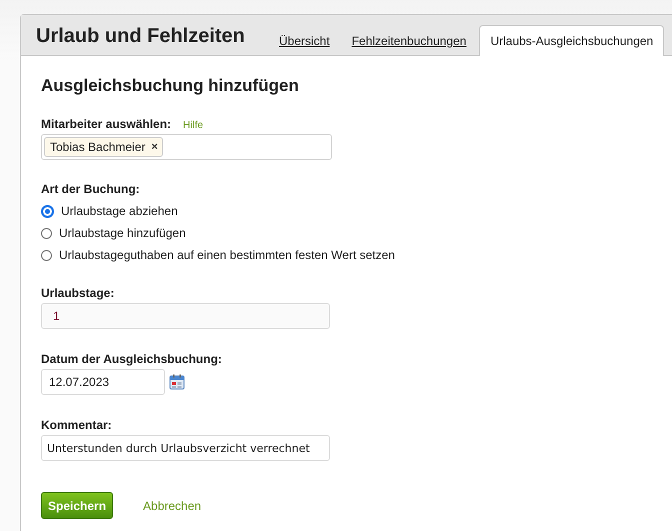  I want to click on field-label: Datum der Ausgleichsbuchung:, so click(132, 359).